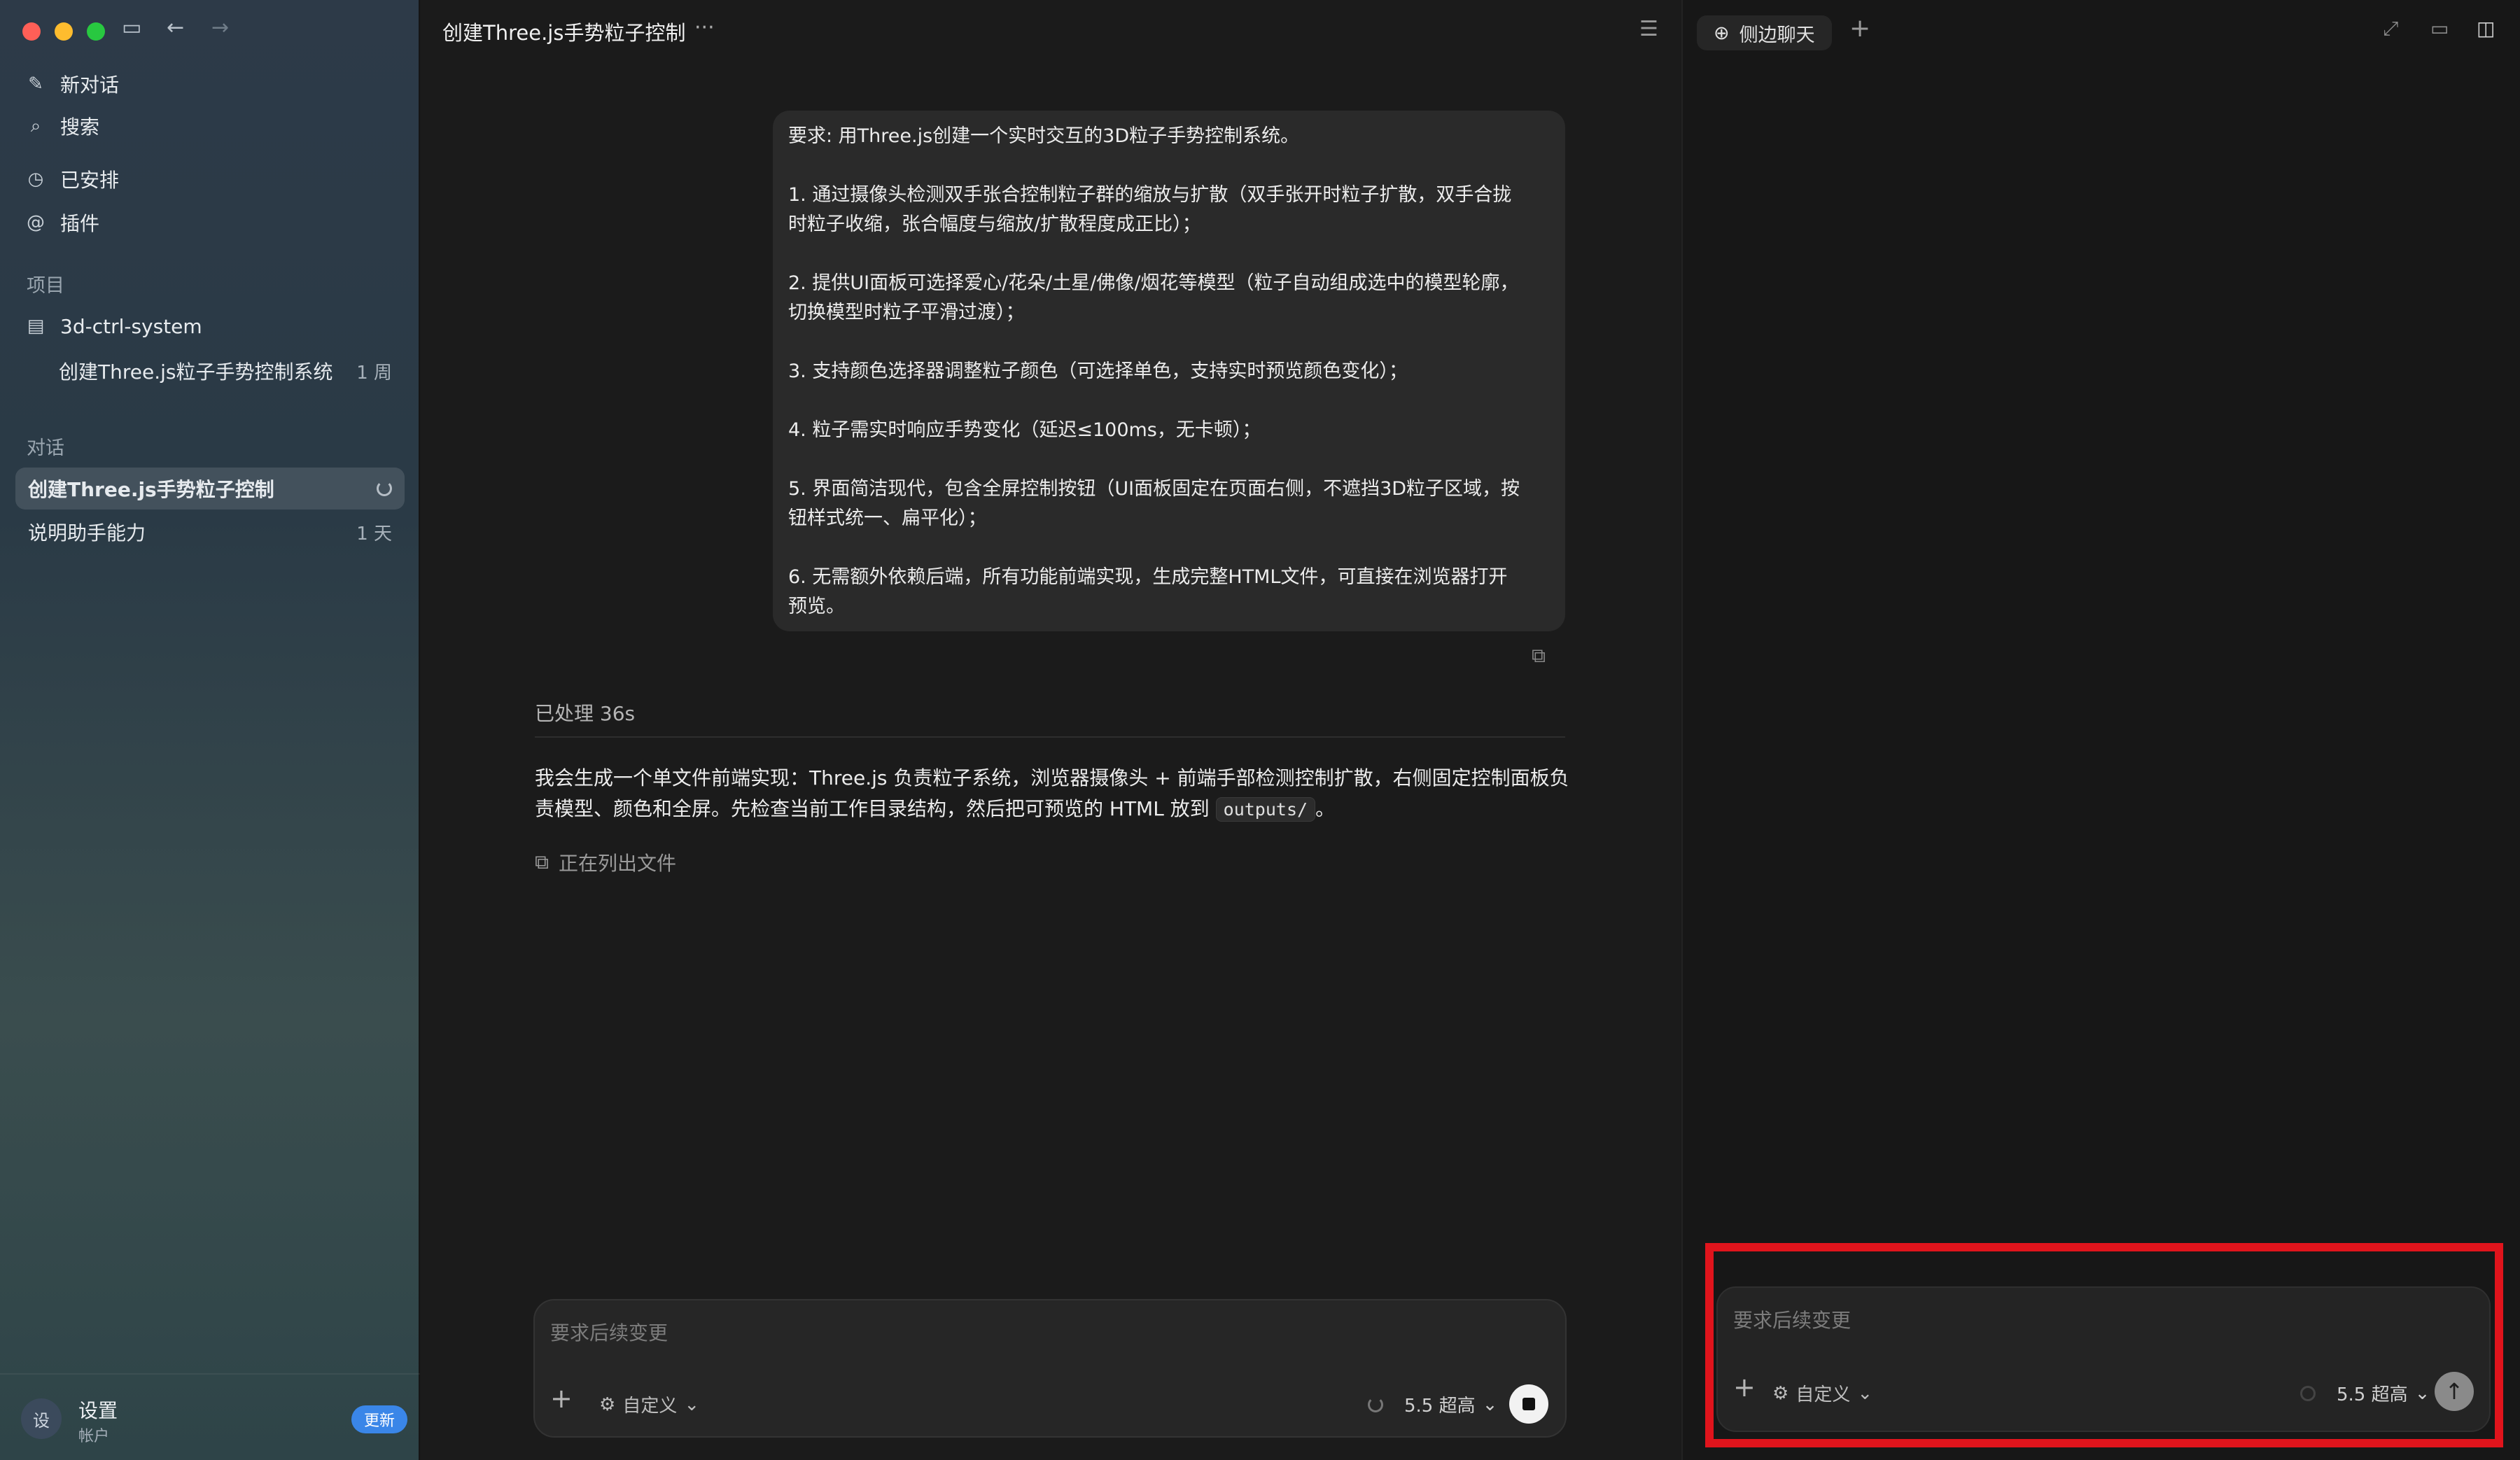  I want to click on processed-time: 已处理 36s, so click(585, 713).